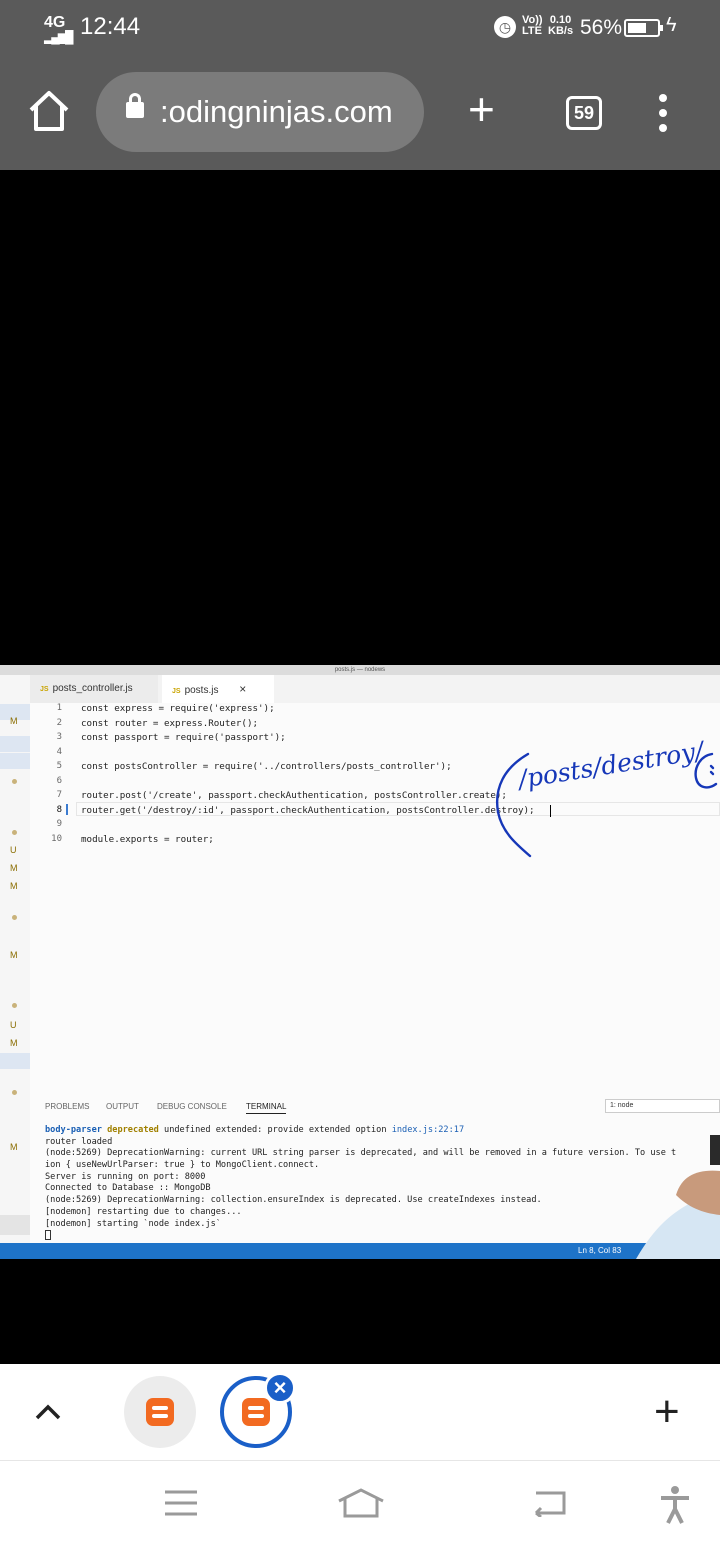  I want to click on handwritten-annotation: /posts/destroy/, so click(606, 799).